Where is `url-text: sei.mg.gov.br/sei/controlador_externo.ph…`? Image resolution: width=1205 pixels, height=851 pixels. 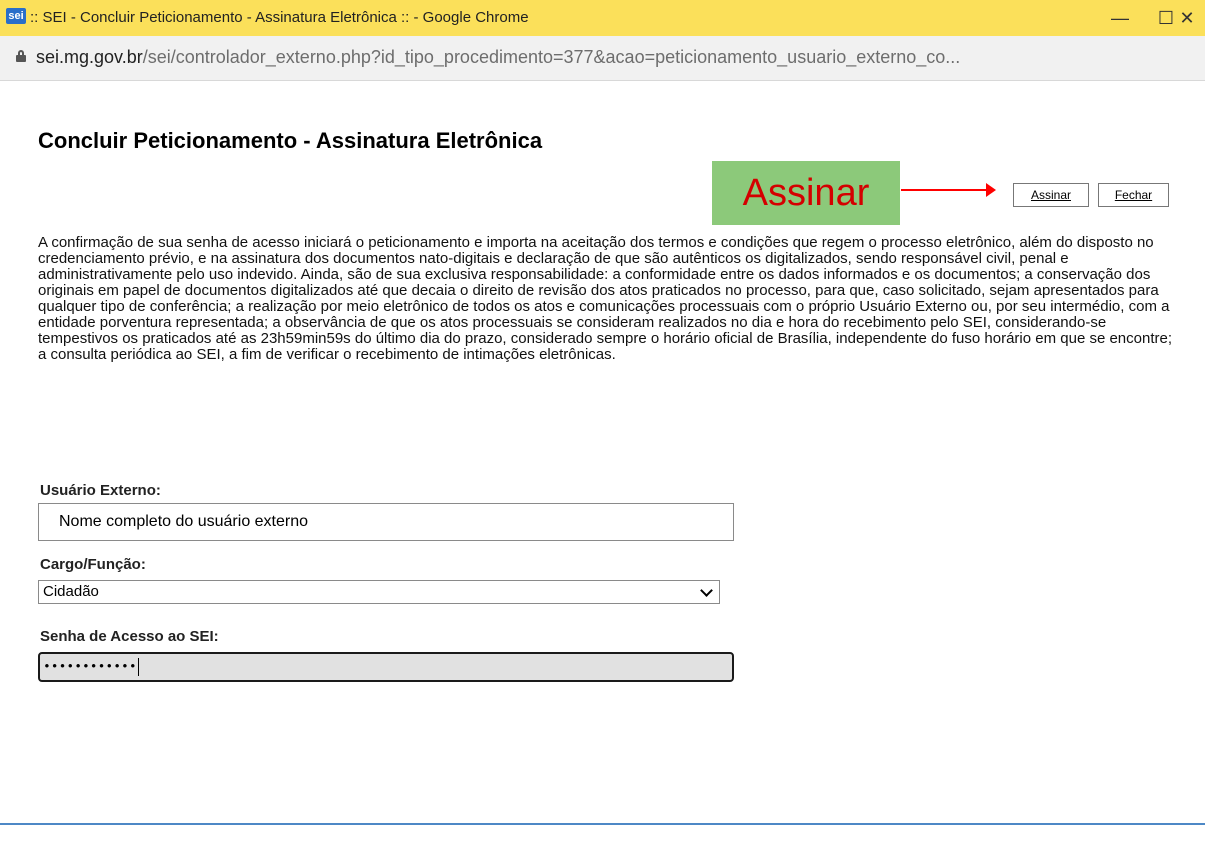 url-text: sei.mg.gov.br/sei/controlador_externo.ph… is located at coordinates (498, 57).